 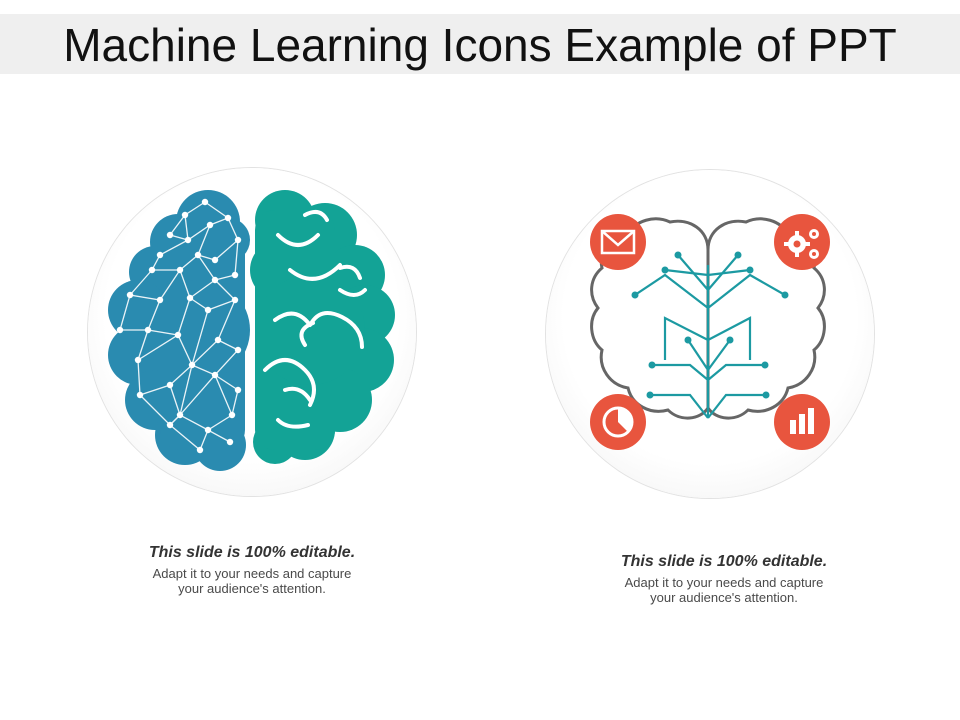 What do you see at coordinates (802, 422) in the screenshot?
I see `bar-chart-icon` at bounding box center [802, 422].